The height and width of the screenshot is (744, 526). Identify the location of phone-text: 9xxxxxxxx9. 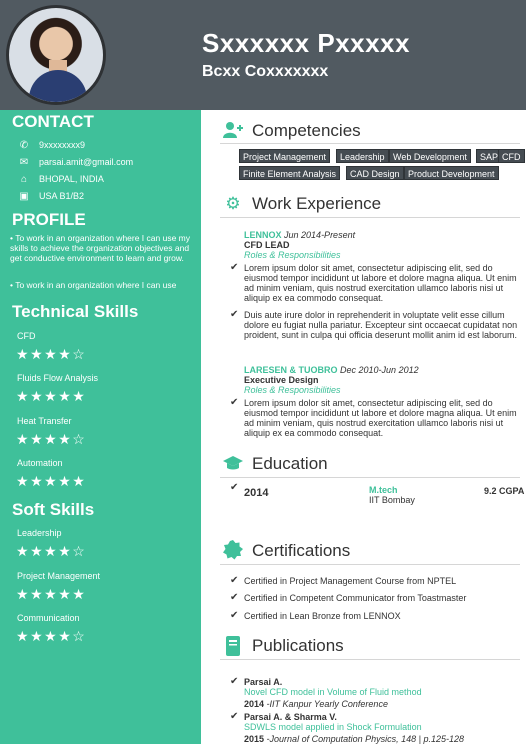
(62, 145).